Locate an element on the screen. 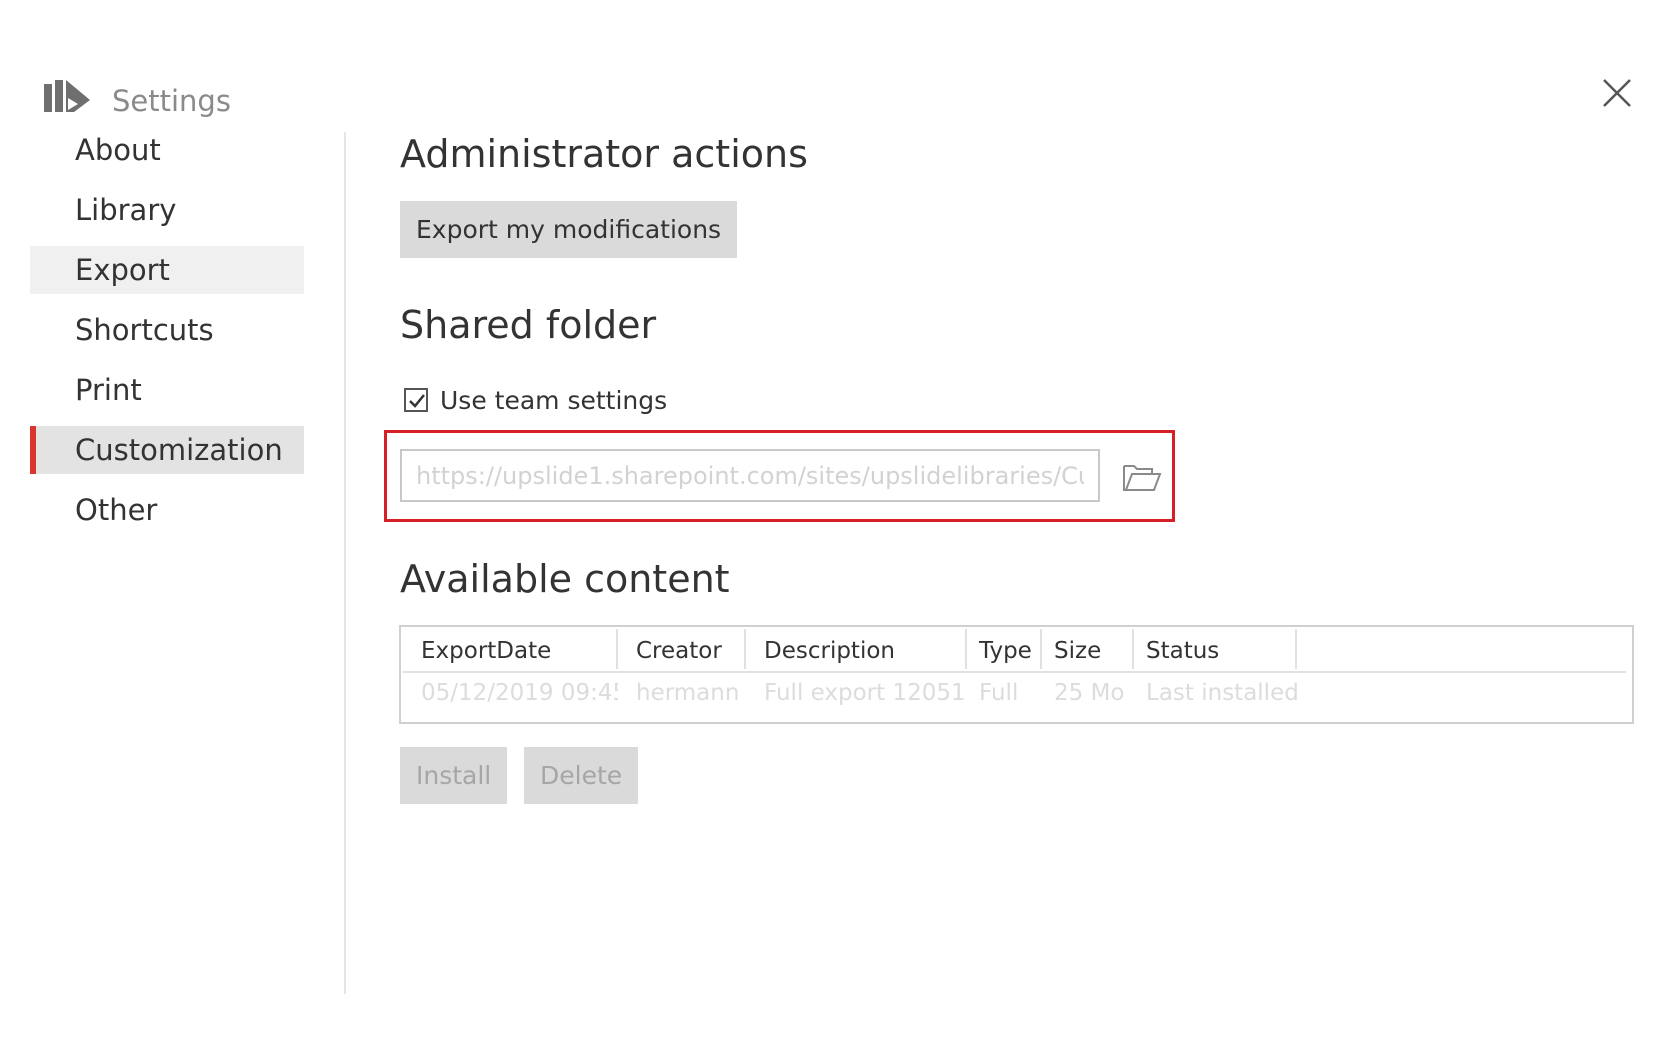 The image size is (1676, 1062). column-header-type: Type is located at coordinates (1004, 649).